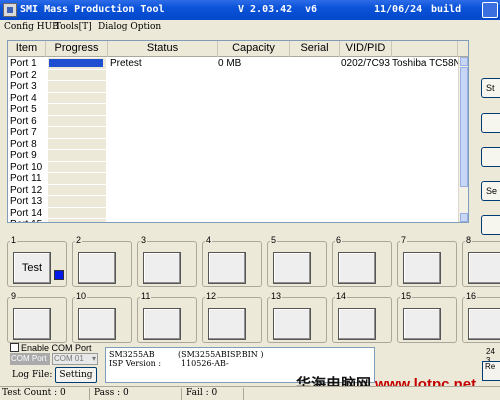 The width and height of the screenshot is (500, 400). I want to click on col-vid-pid: VID/PID, so click(366, 49).